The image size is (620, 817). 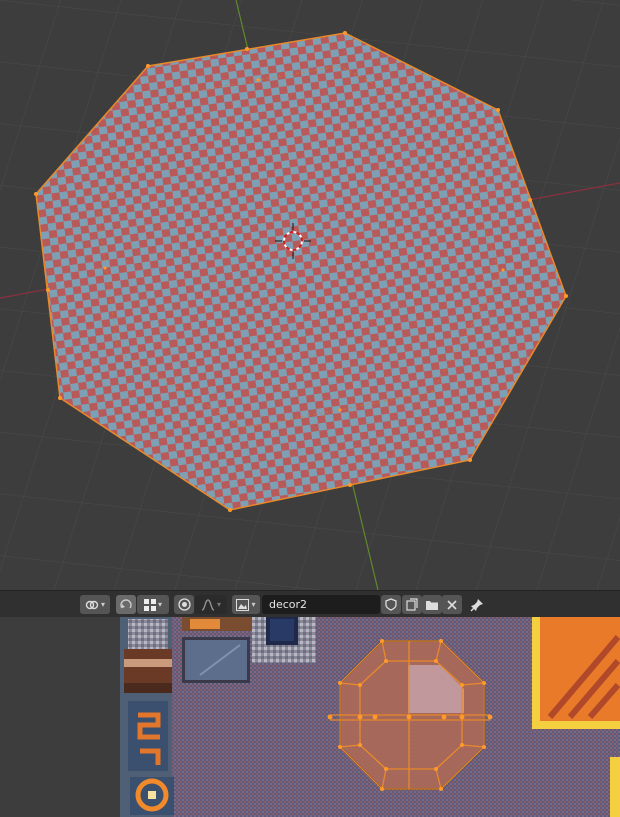 I want to click on sticky-select-icon: ▾, so click(x=153, y=604).